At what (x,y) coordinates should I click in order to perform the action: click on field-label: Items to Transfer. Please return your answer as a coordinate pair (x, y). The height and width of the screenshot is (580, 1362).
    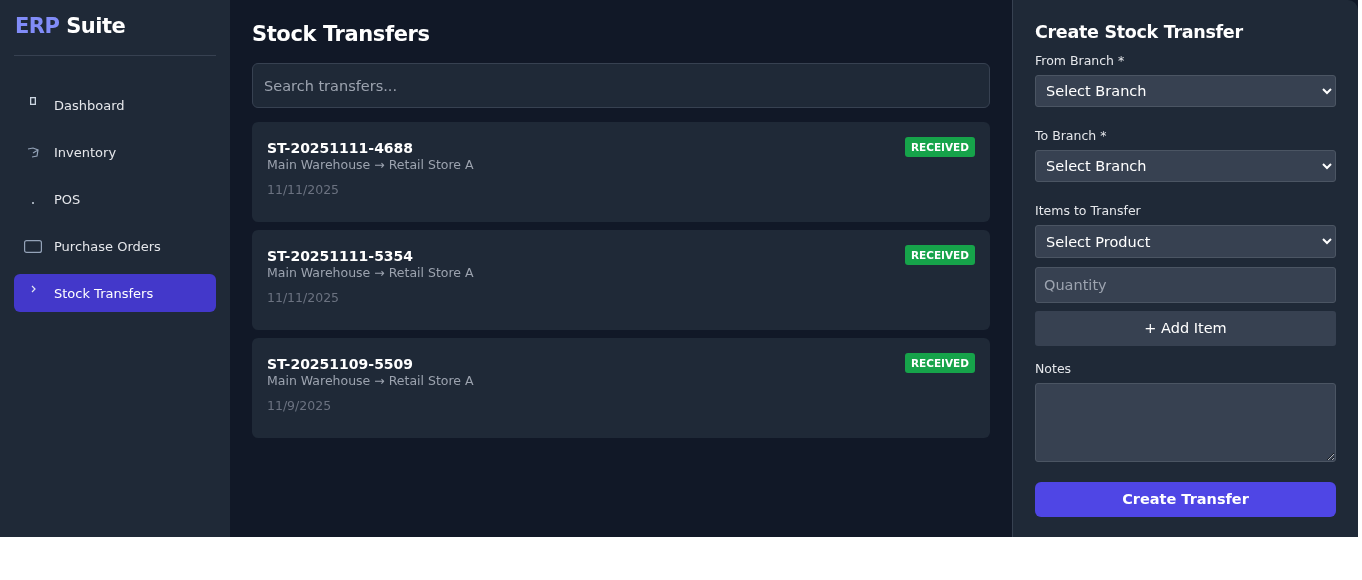
    Looking at the image, I should click on (1088, 211).